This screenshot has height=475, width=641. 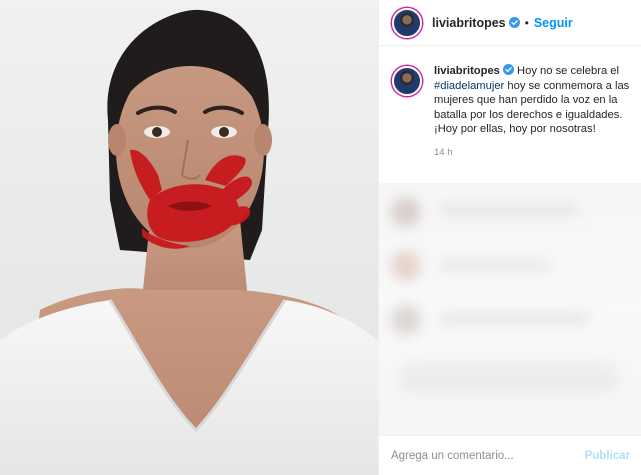 I want to click on post-header: liviabritopes • Seguir, so click(x=510, y=23).